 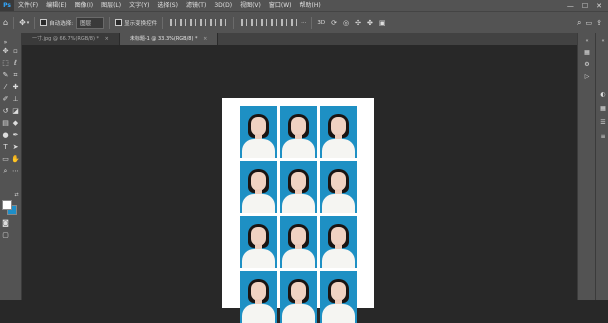 I want to click on actions-panel-icon: ▷, so click(x=587, y=77).